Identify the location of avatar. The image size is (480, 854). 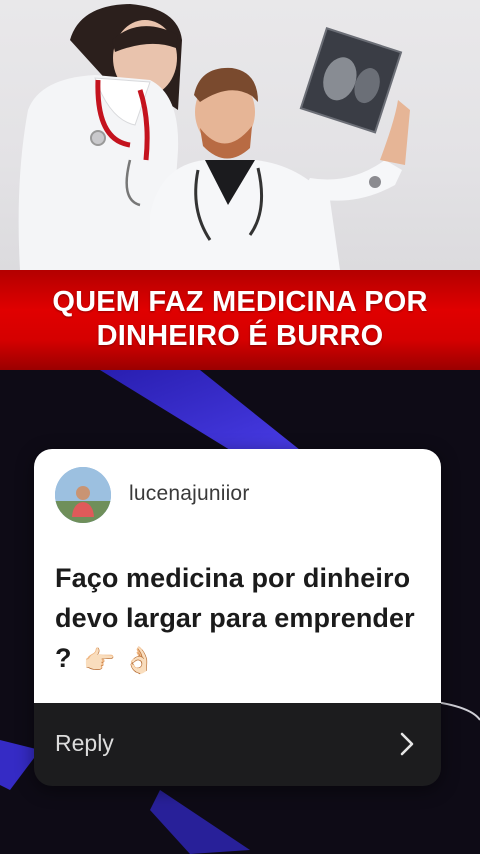
(83, 495).